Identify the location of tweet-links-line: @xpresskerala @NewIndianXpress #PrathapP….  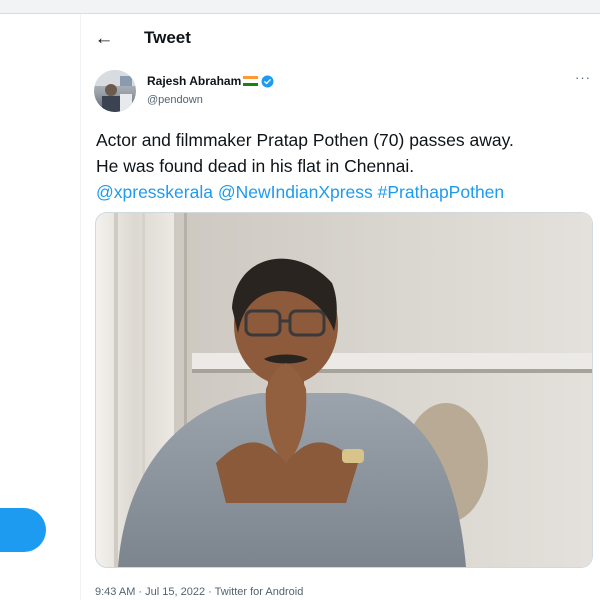
(346, 192).